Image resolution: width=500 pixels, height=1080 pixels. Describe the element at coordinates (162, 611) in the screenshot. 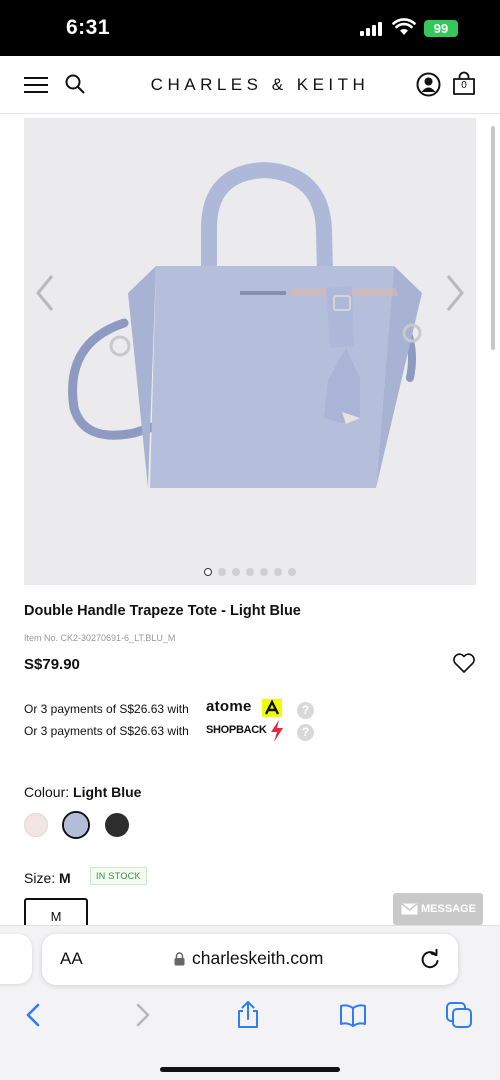

I see `product-name: Double Handle Trapeze Tote - Light Blue` at that location.